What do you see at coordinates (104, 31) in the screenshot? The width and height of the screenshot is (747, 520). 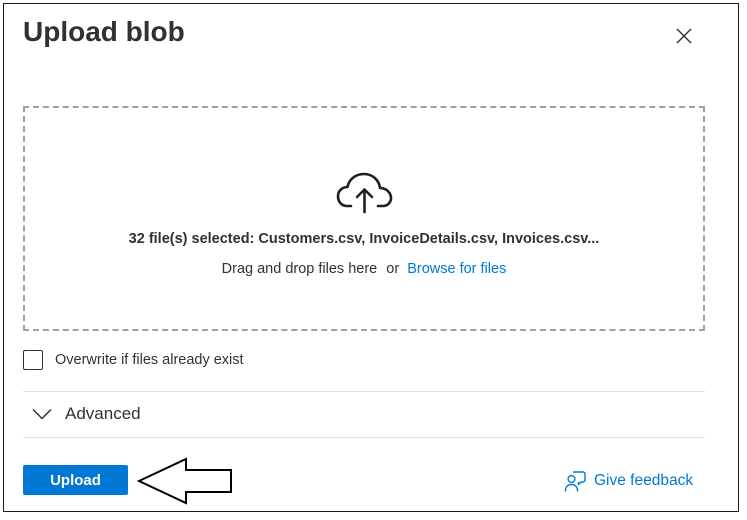 I see `dialog-title: Upload blob` at bounding box center [104, 31].